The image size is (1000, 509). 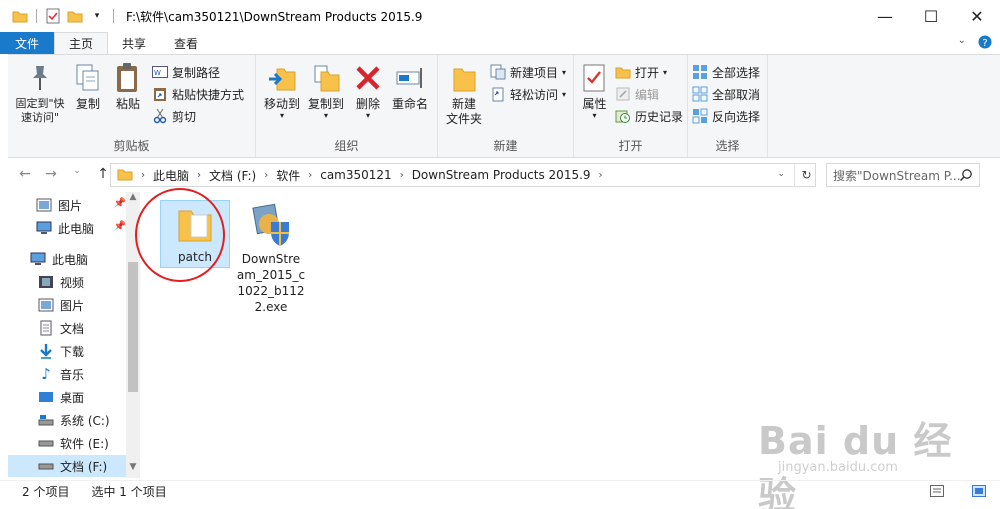 I want to click on forward-arrow-icon: →, so click(x=51, y=174).